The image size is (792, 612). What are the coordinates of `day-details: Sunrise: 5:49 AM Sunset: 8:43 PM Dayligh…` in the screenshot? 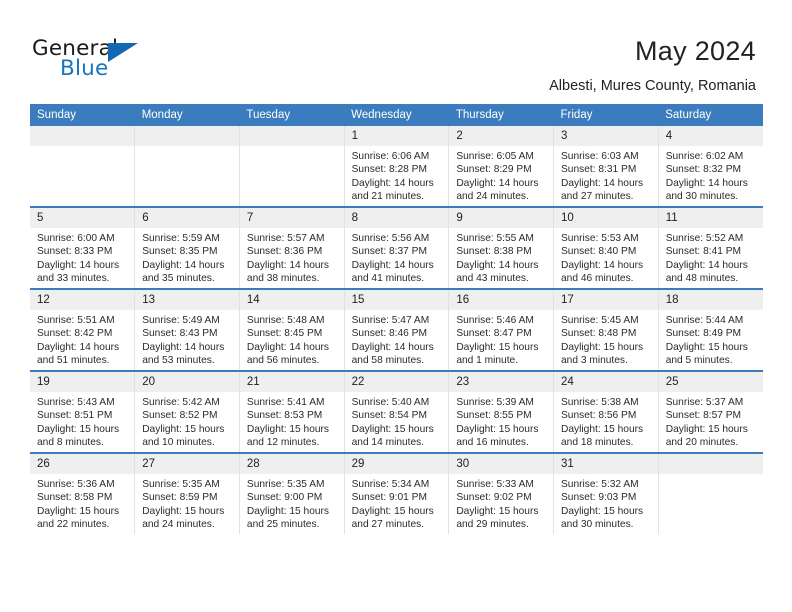 It's located at (187, 338).